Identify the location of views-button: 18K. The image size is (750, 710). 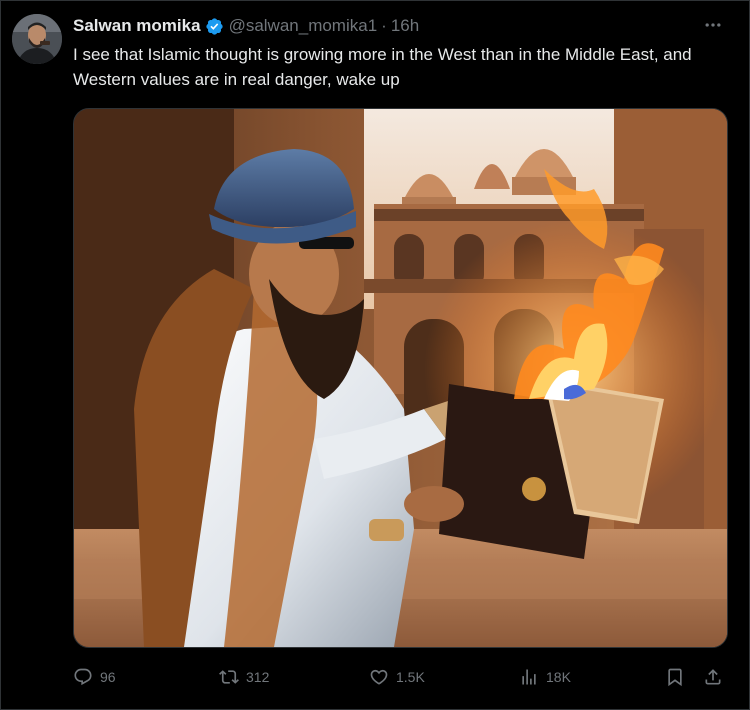
(545, 677).